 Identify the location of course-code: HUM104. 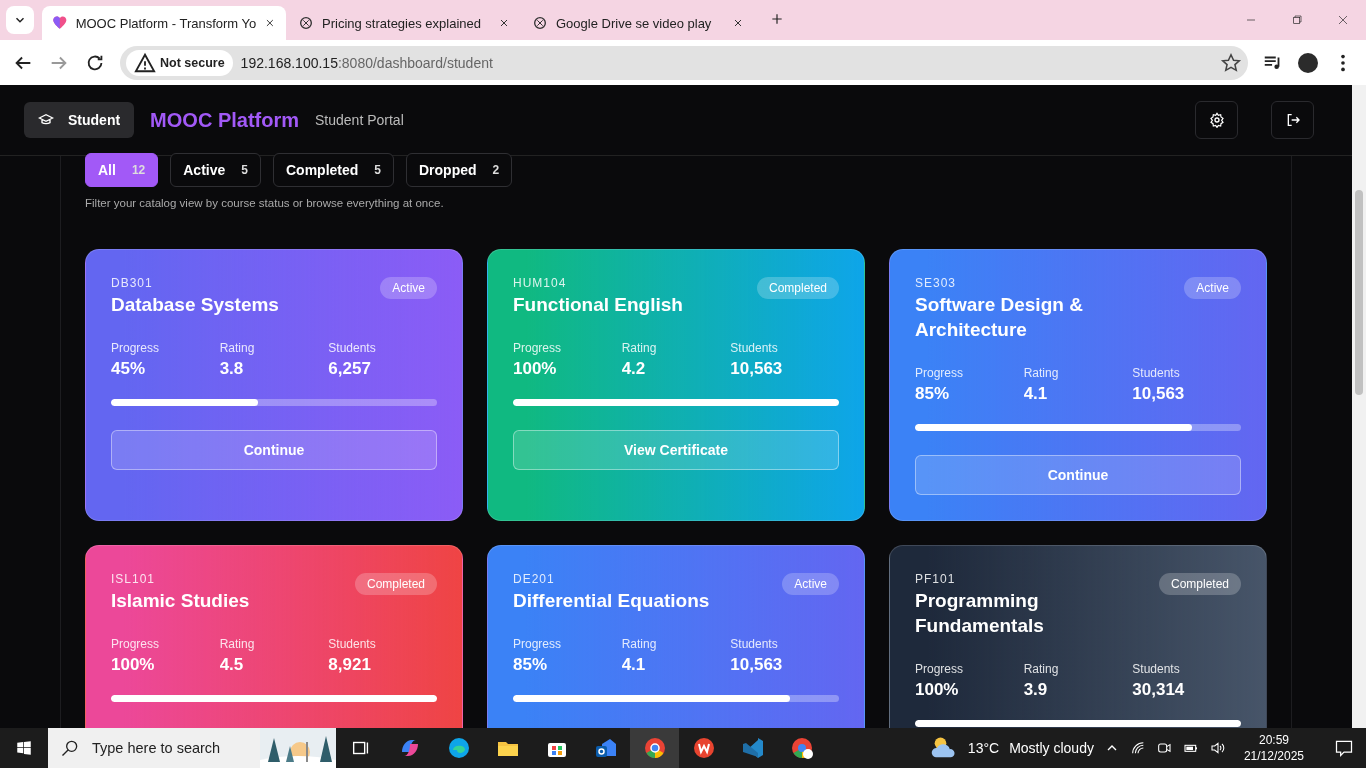
(540, 283).